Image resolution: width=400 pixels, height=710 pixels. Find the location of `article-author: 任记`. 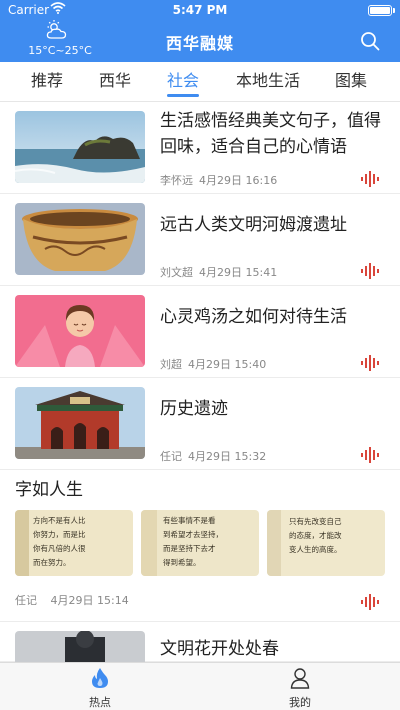

article-author: 任记 is located at coordinates (171, 456).